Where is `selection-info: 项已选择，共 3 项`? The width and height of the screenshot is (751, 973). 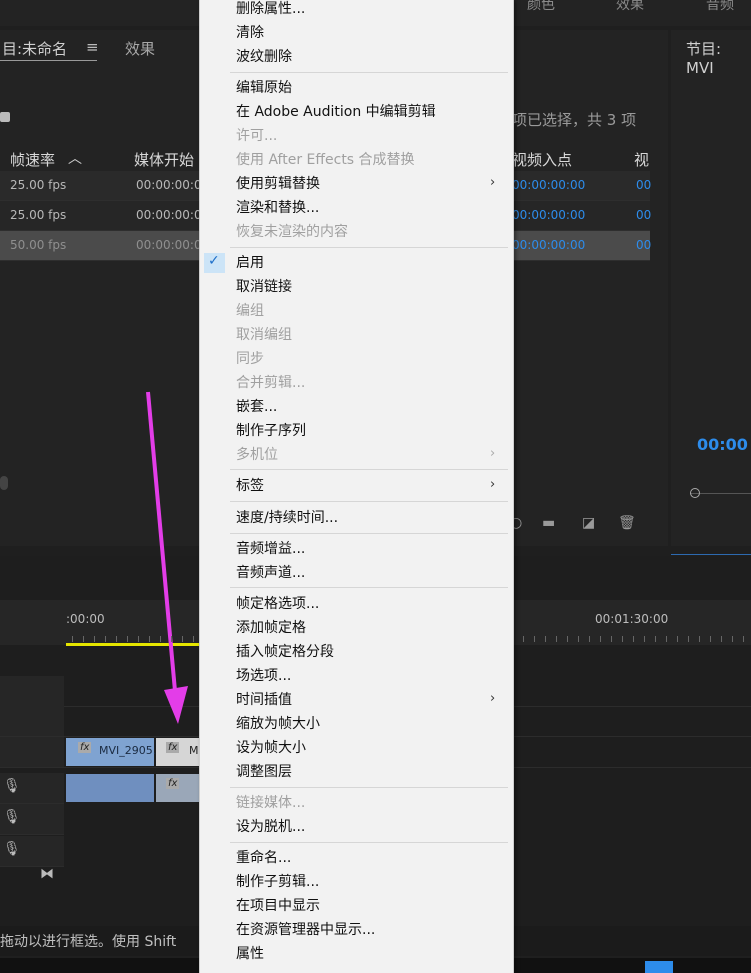
selection-info: 项已选择，共 3 项 is located at coordinates (574, 120).